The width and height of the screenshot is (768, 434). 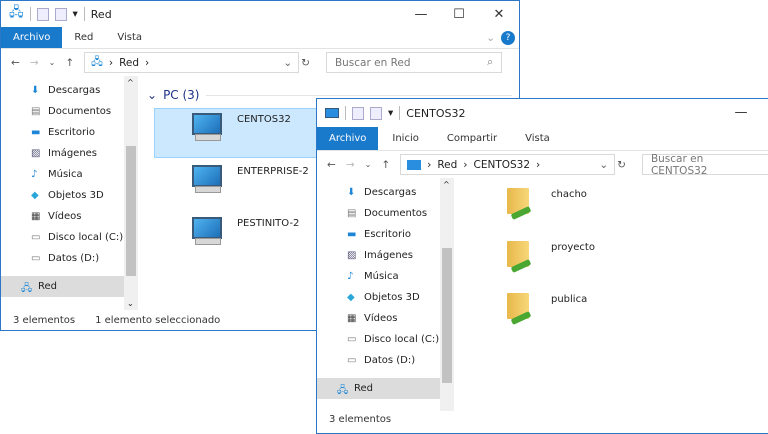 What do you see at coordinates (360, 419) in the screenshot?
I see `item-count: 3 elementos` at bounding box center [360, 419].